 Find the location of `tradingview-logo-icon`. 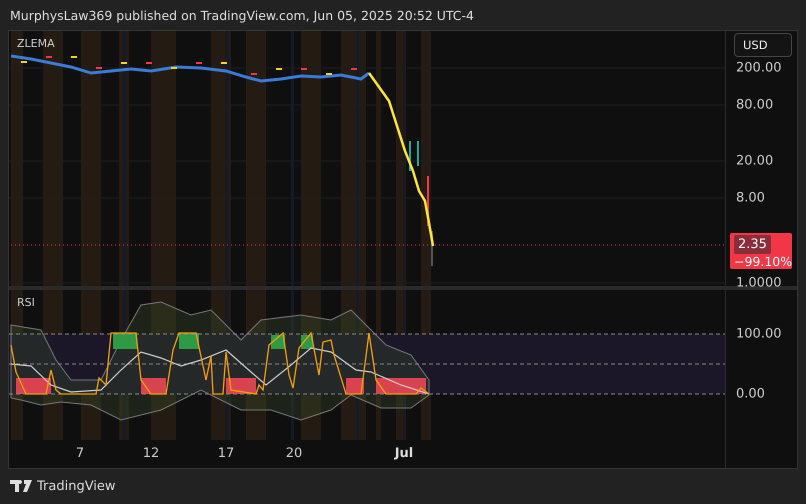

tradingview-logo-icon is located at coordinates (21, 486).